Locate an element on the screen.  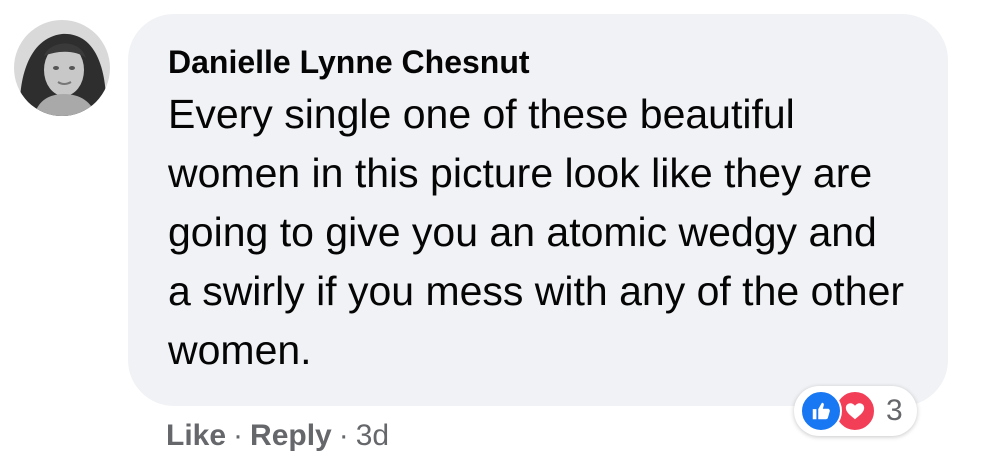
like-button: Like is located at coordinates (196, 435).